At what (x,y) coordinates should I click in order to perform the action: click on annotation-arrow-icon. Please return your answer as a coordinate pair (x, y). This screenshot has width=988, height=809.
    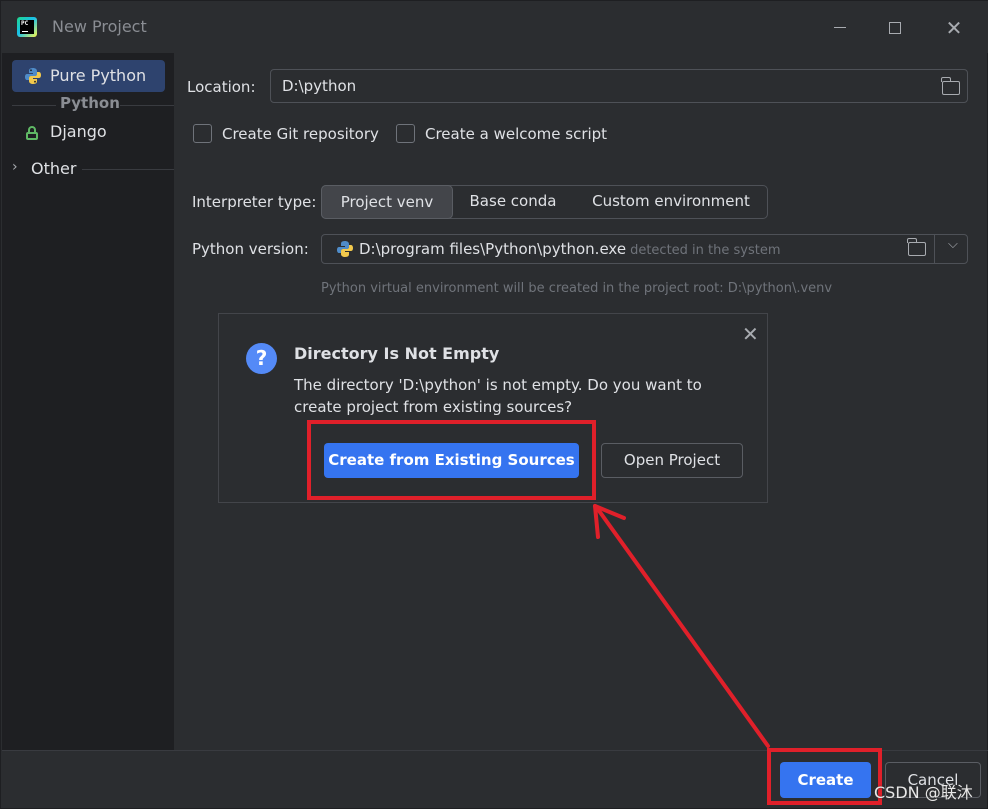
    Looking at the image, I should click on (681, 626).